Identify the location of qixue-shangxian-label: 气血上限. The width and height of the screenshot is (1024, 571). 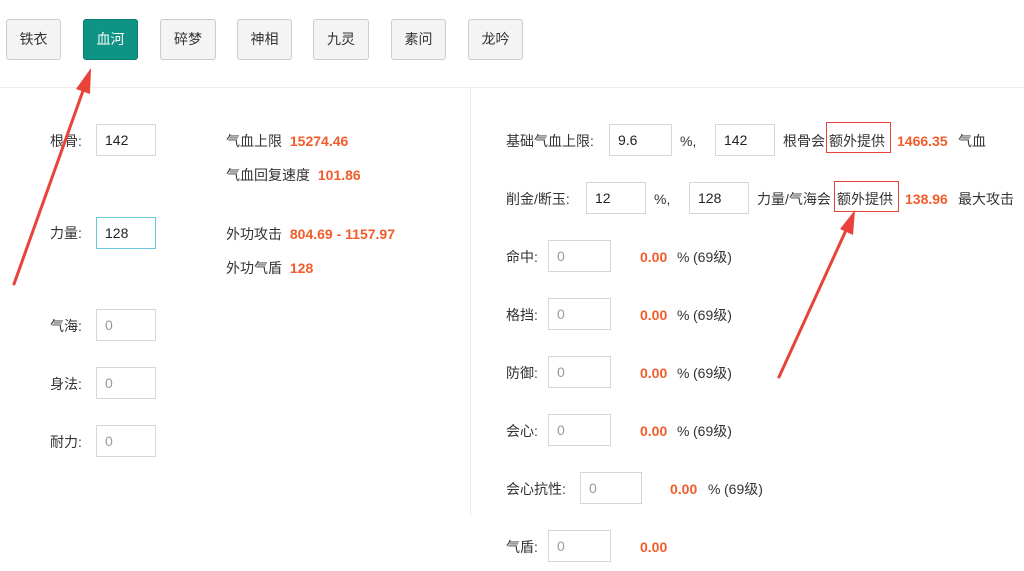
(254, 141).